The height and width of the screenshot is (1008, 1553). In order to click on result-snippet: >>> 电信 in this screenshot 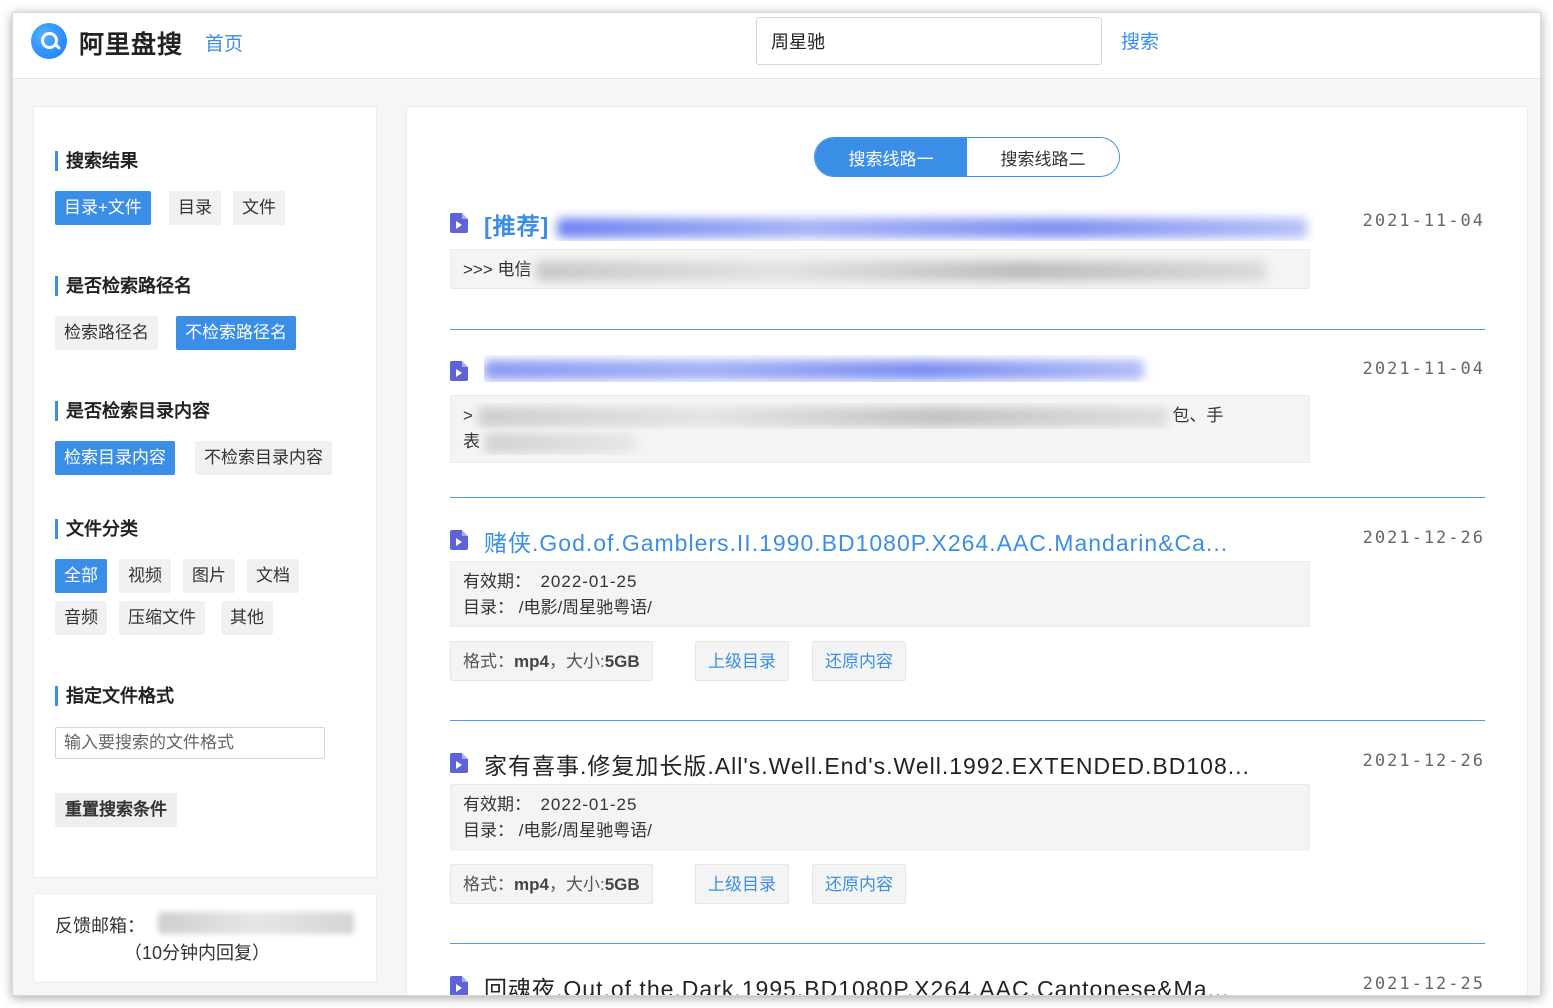, I will do `click(880, 269)`.